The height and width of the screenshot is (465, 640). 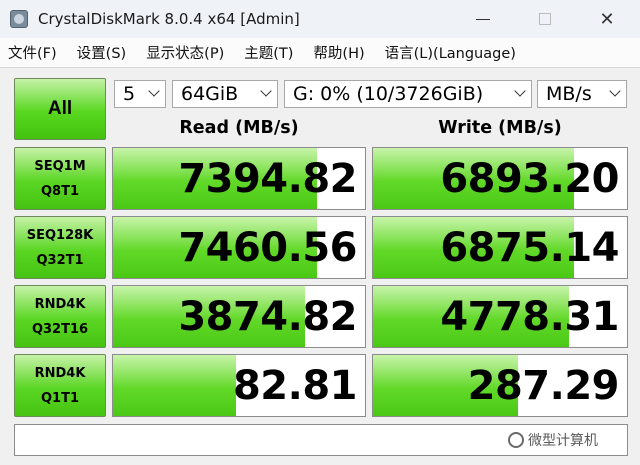 What do you see at coordinates (60, 178) in the screenshot?
I see `test-button-seq1m-q8t1: SEQ1M Q8T1` at bounding box center [60, 178].